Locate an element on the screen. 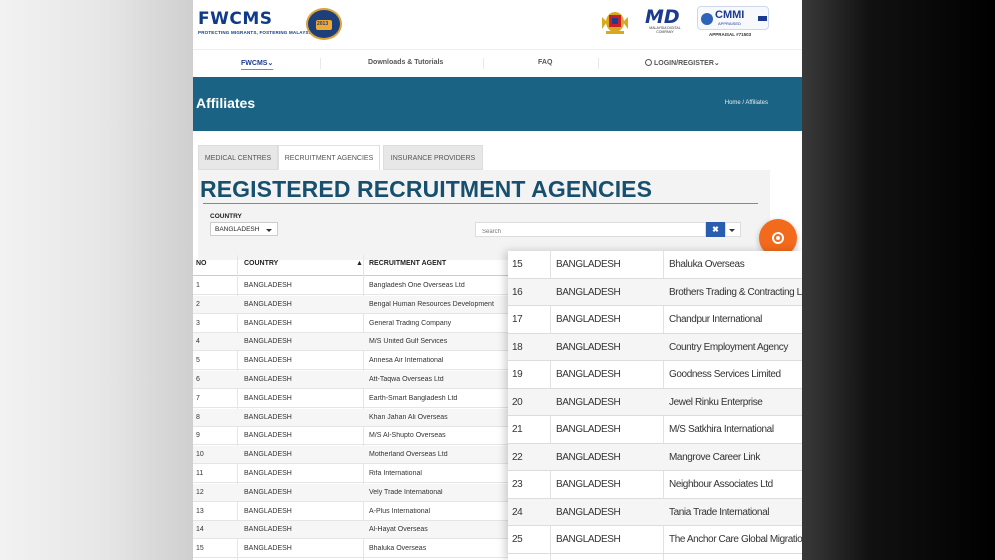 The height and width of the screenshot is (560, 995). tab-recruitment-agencies: RECRUITMENT AGENCIES is located at coordinates (329, 157).